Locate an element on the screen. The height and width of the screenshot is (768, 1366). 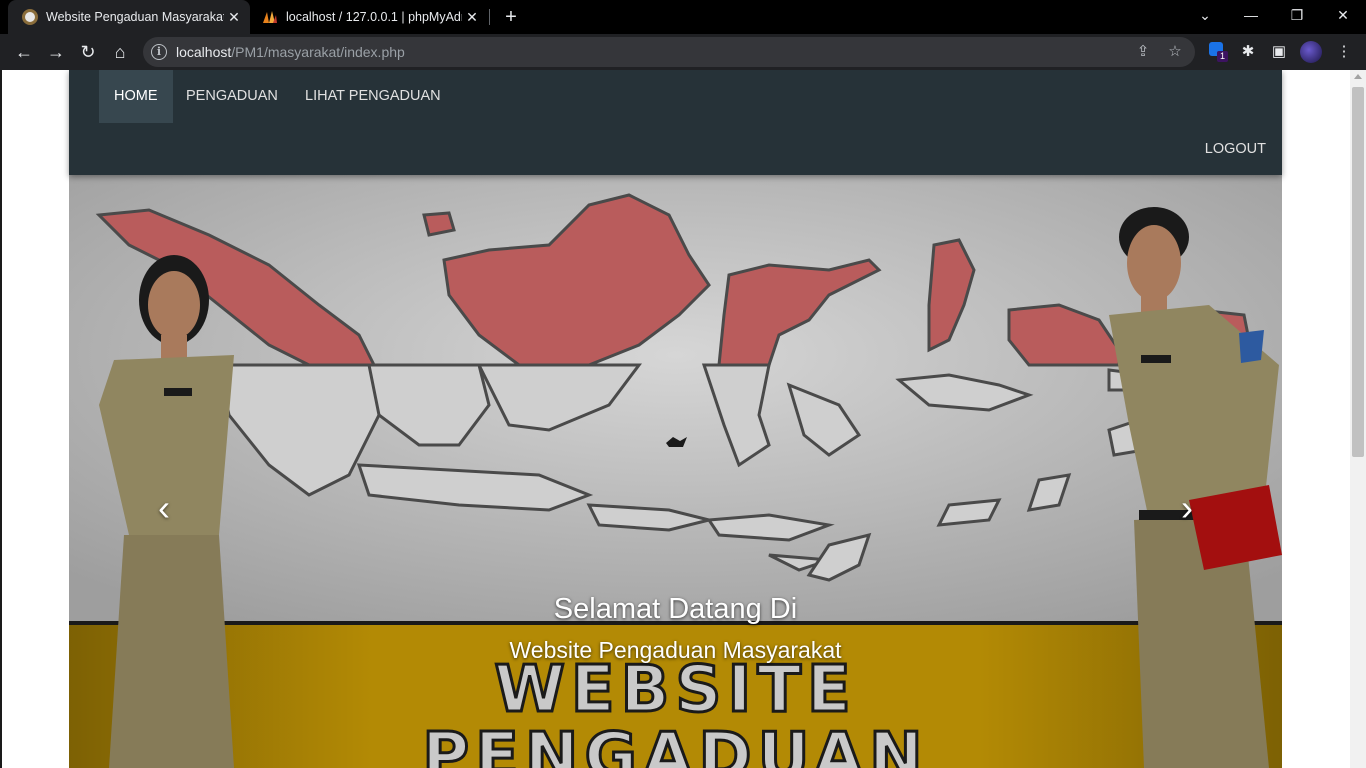
extensions-puzzle-icon: ✱ is located at coordinates (1248, 52).